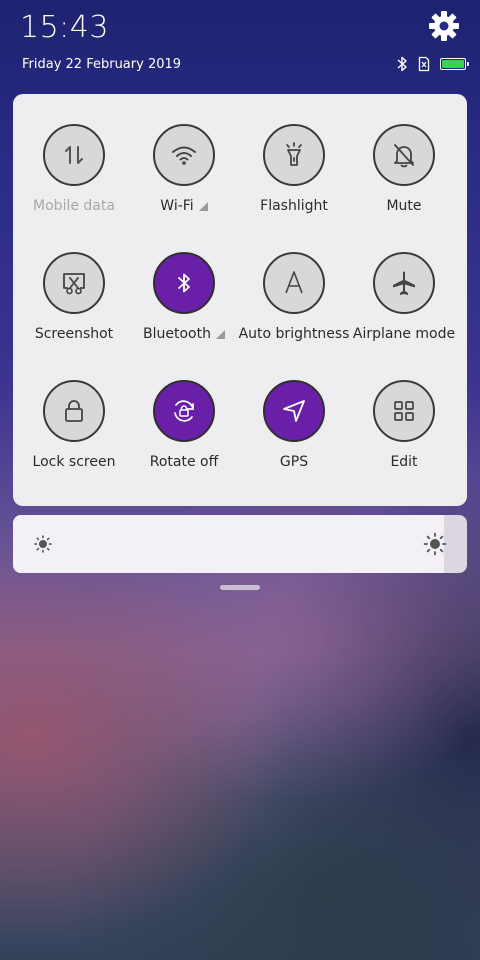  What do you see at coordinates (177, 334) in the screenshot?
I see `tile-bluetooth-text: Bluetooth` at bounding box center [177, 334].